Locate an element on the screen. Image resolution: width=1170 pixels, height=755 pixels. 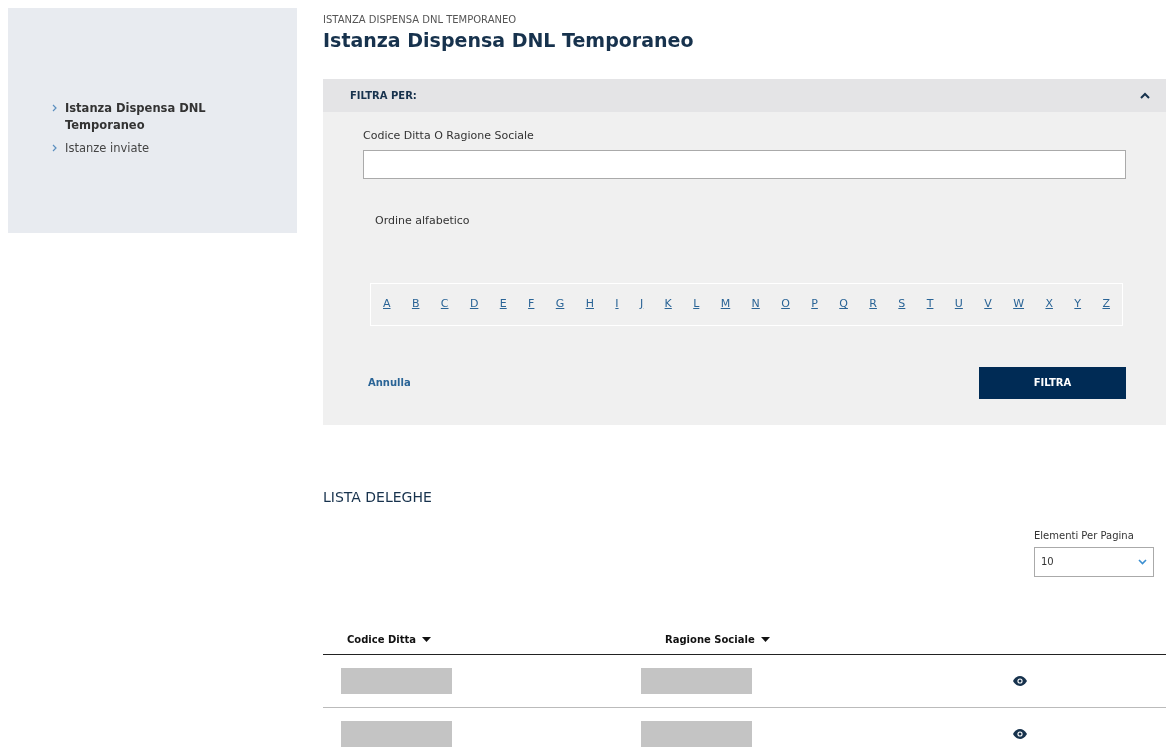
filter-header: FILTRA PER: is located at coordinates (744, 95).